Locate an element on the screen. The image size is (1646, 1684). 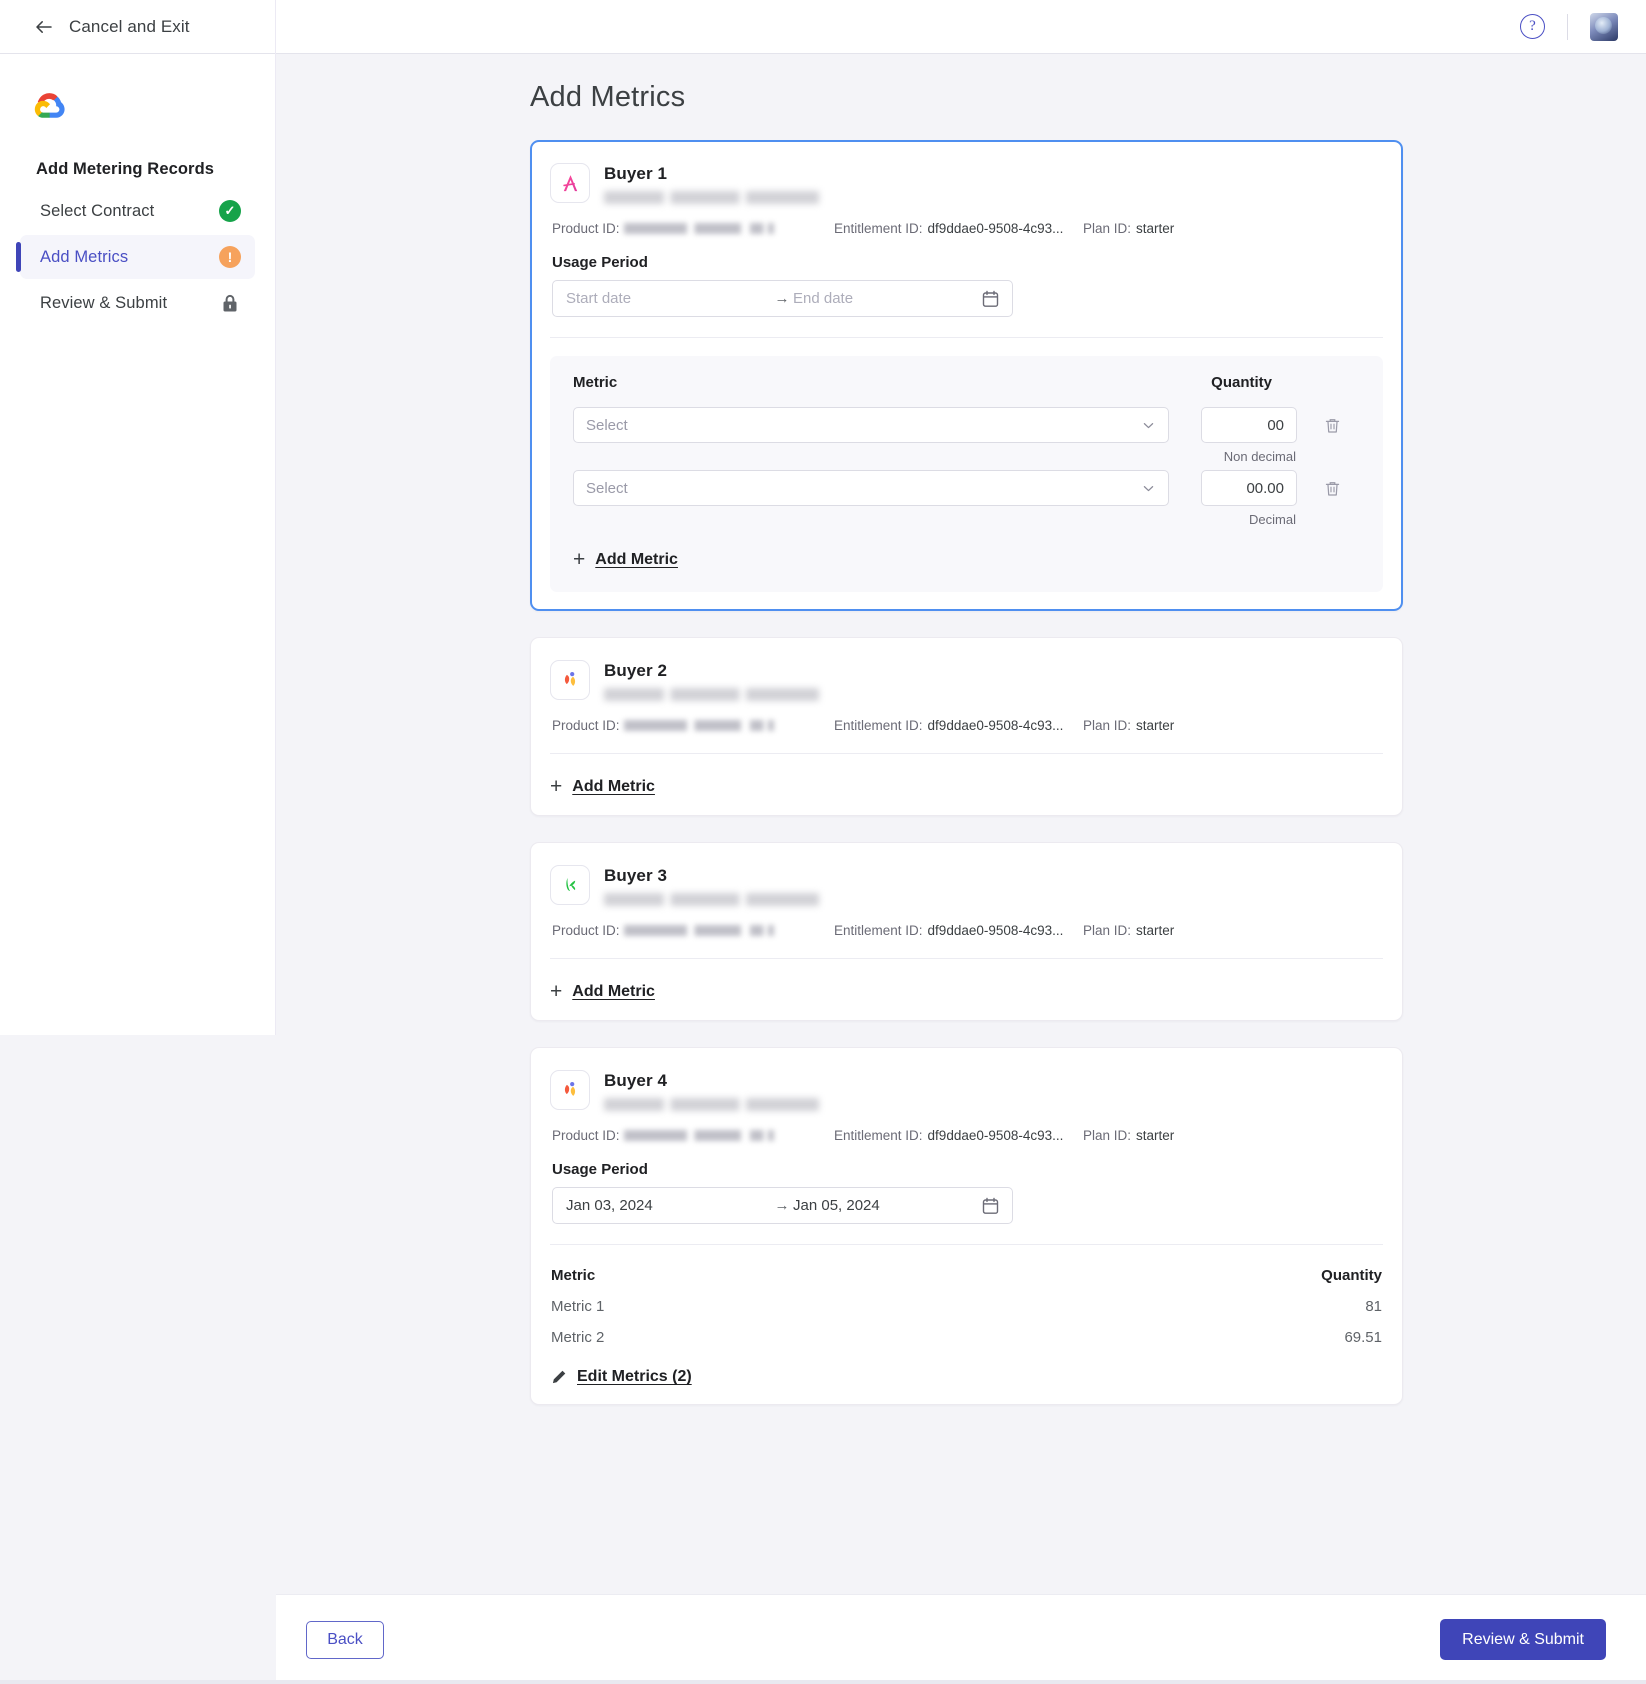
quantity-input-2: 00.00 is located at coordinates (1249, 488).